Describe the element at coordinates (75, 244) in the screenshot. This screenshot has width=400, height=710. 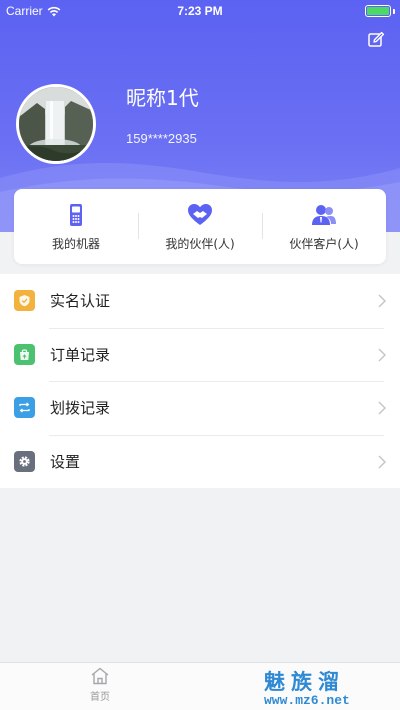
I see `my-machines-label: 我的机器` at that location.